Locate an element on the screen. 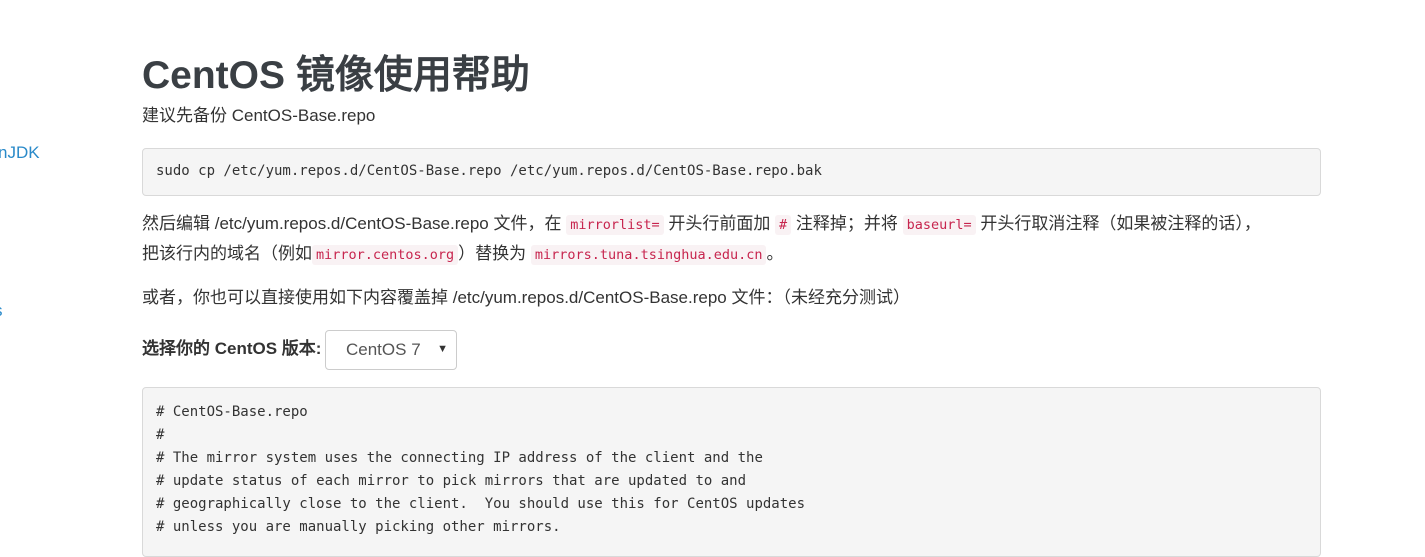 This screenshot has width=1425, height=557. edit-text-3: 注释掉；并将 is located at coordinates (847, 223).